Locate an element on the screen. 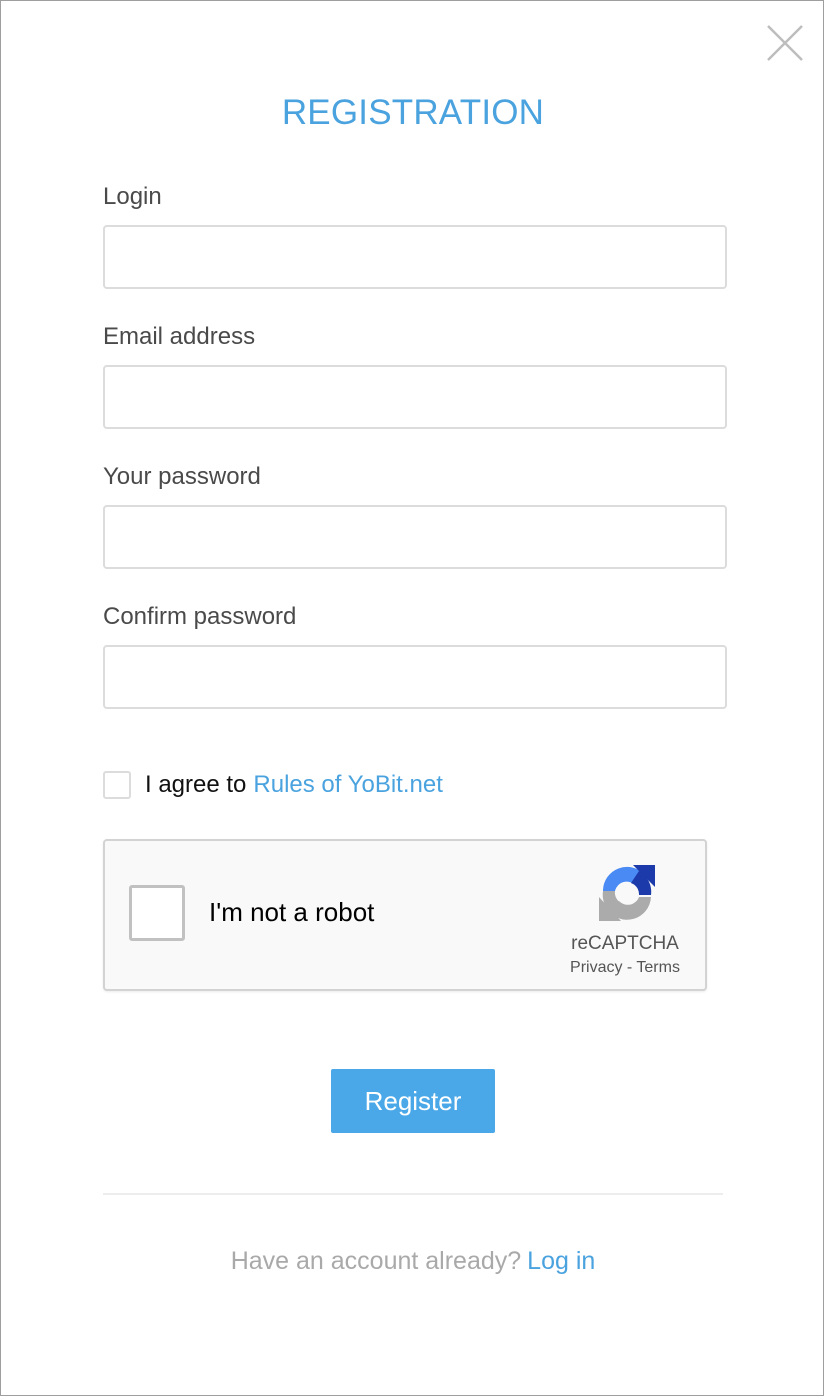 The image size is (824, 1396). login-label: Login is located at coordinates (132, 196).